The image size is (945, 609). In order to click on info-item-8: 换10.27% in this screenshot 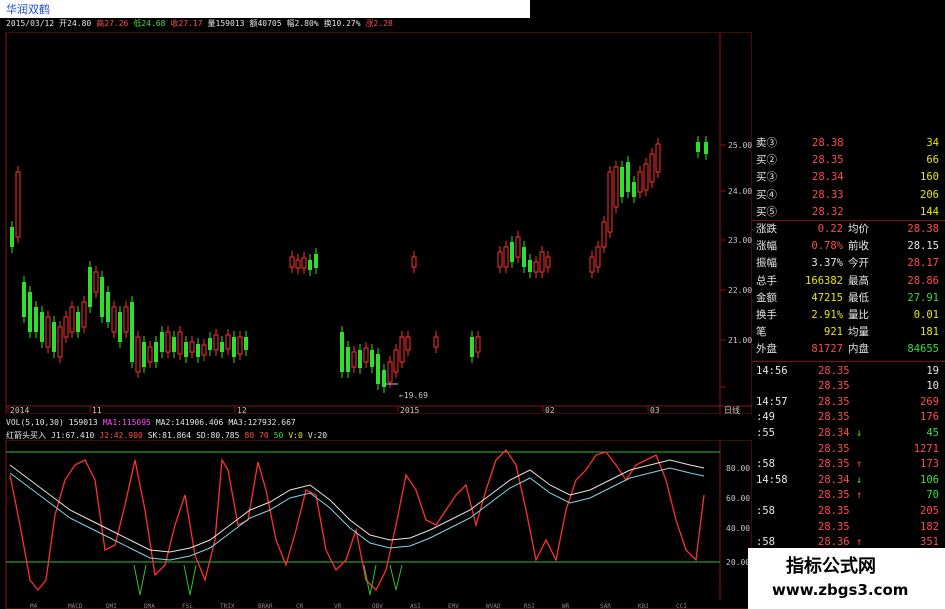, I will do `click(342, 23)`.